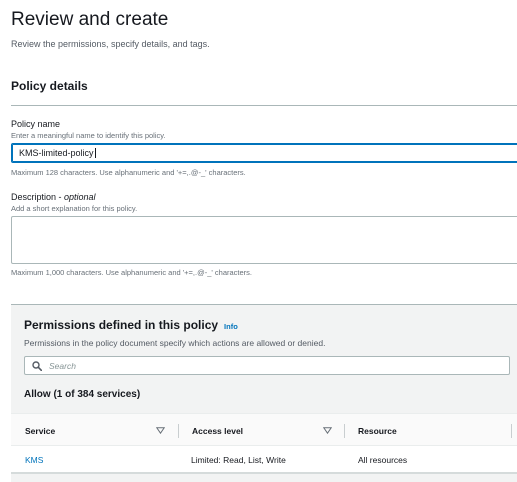  I want to click on page-title: Review and create, so click(90, 19).